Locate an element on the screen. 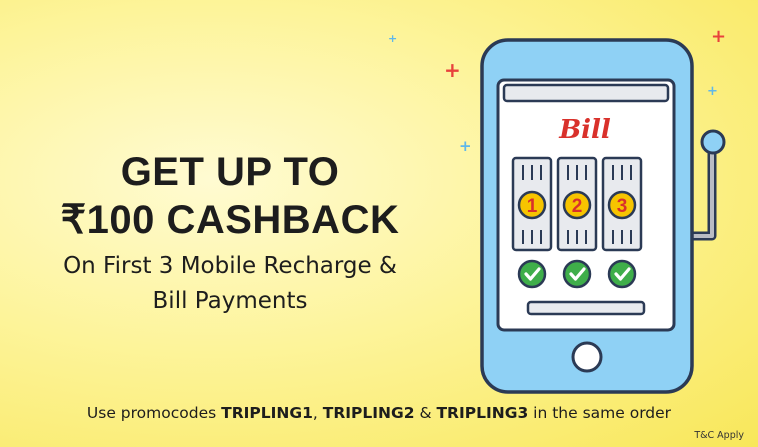 Image resolution: width=758 pixels, height=447 pixels. promo-code-2: TRIPLING2 is located at coordinates (368, 413).